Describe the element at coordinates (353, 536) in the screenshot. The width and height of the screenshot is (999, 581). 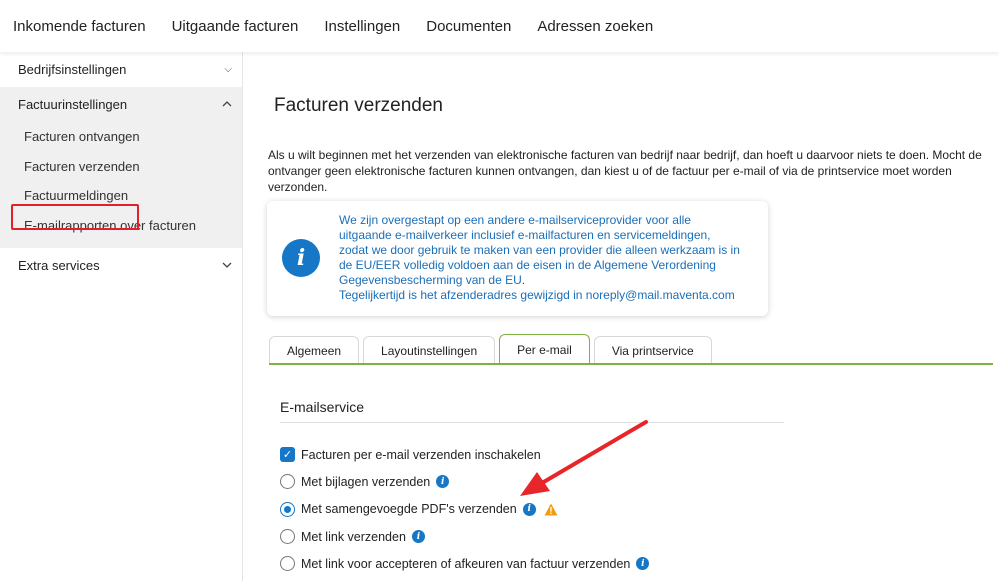
I see `option-label: Met link verzenden` at that location.